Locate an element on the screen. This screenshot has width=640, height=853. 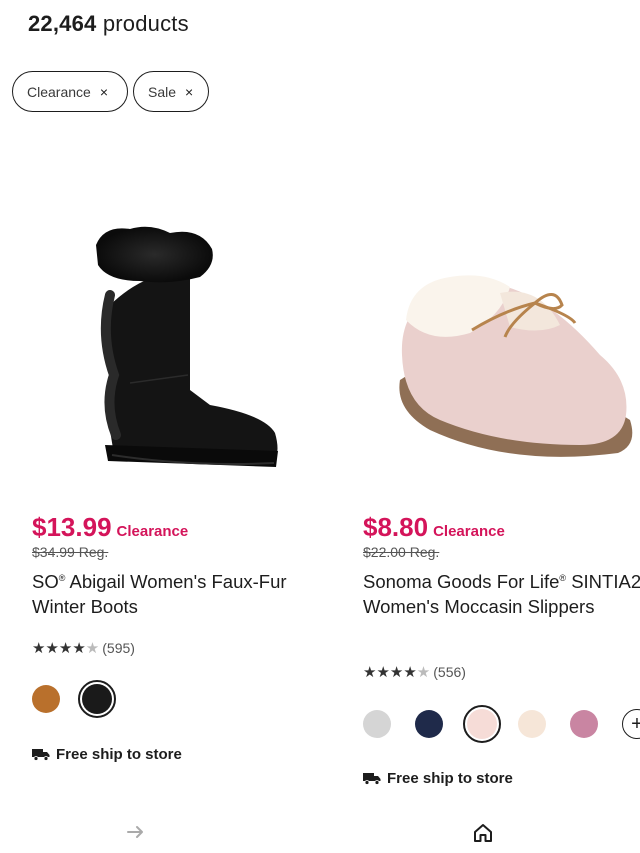
review-count: (556) is located at coordinates (449, 672).